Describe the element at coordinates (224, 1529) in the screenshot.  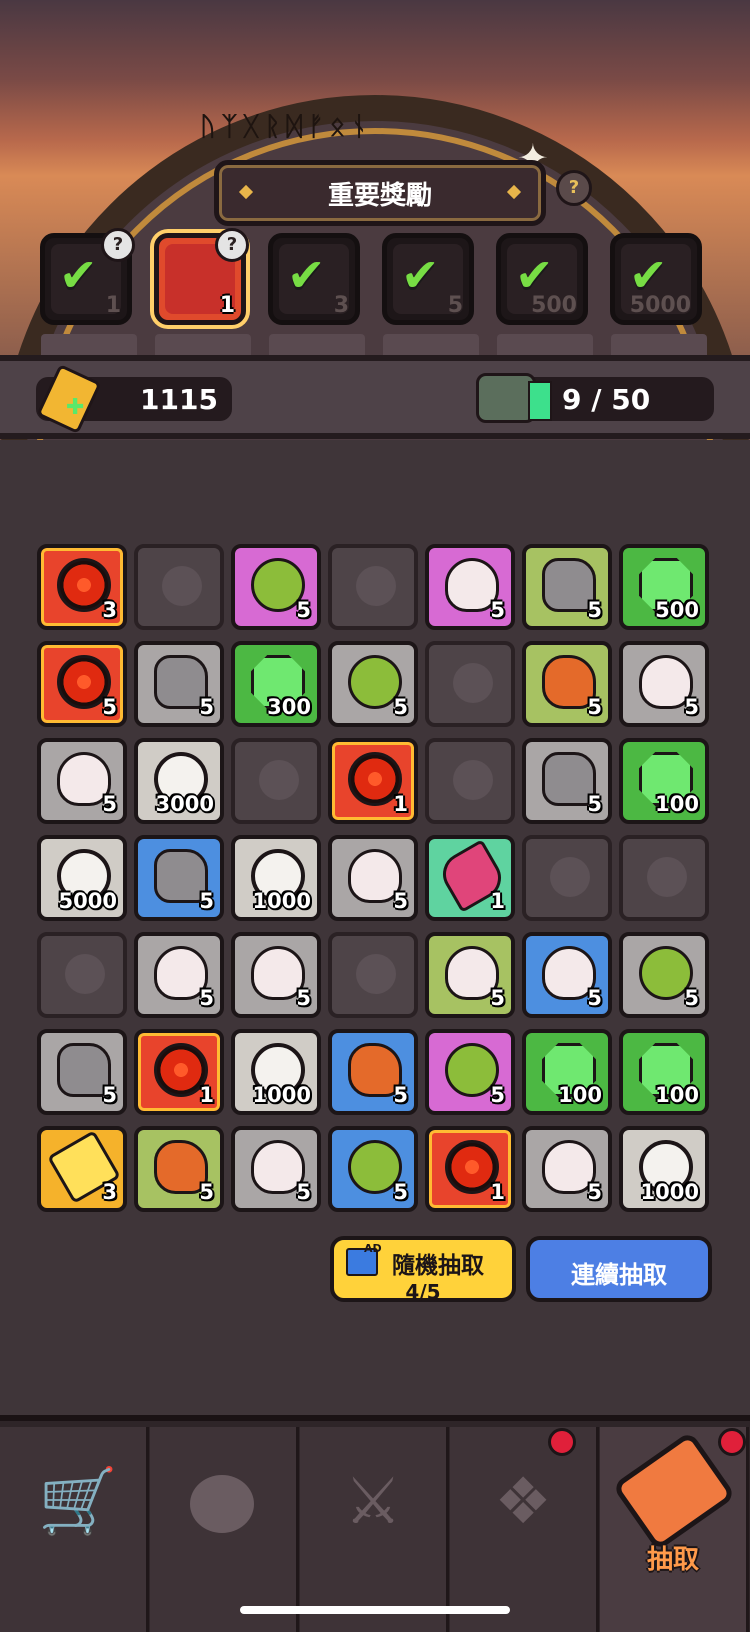
I see `tab-monster` at that location.